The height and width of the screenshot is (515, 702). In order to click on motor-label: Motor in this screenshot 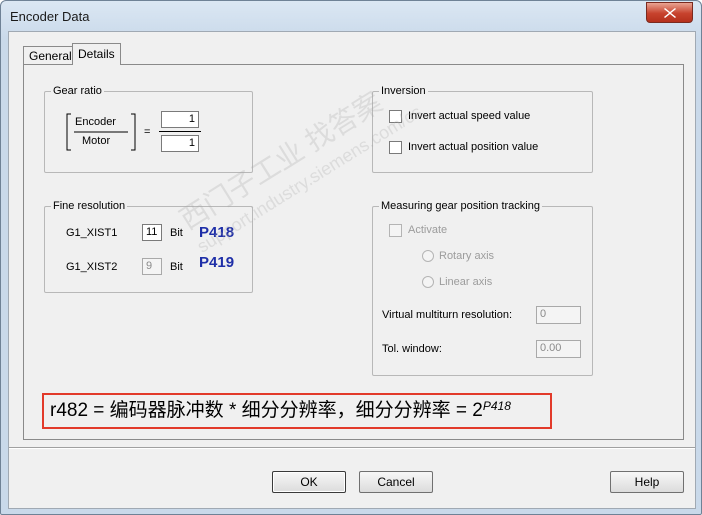, I will do `click(96, 141)`.